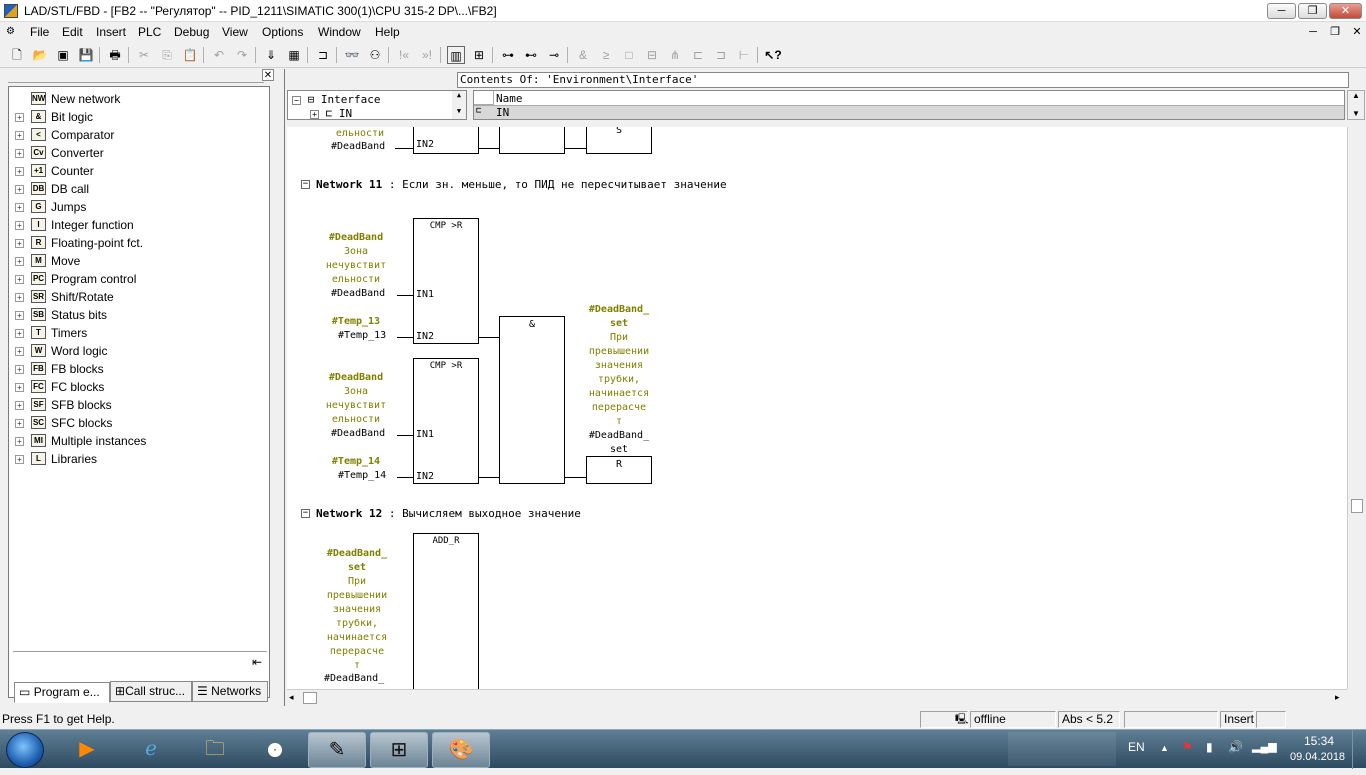  What do you see at coordinates (446, 140) in the screenshot?
I see `cmp-block: IN2` at bounding box center [446, 140].